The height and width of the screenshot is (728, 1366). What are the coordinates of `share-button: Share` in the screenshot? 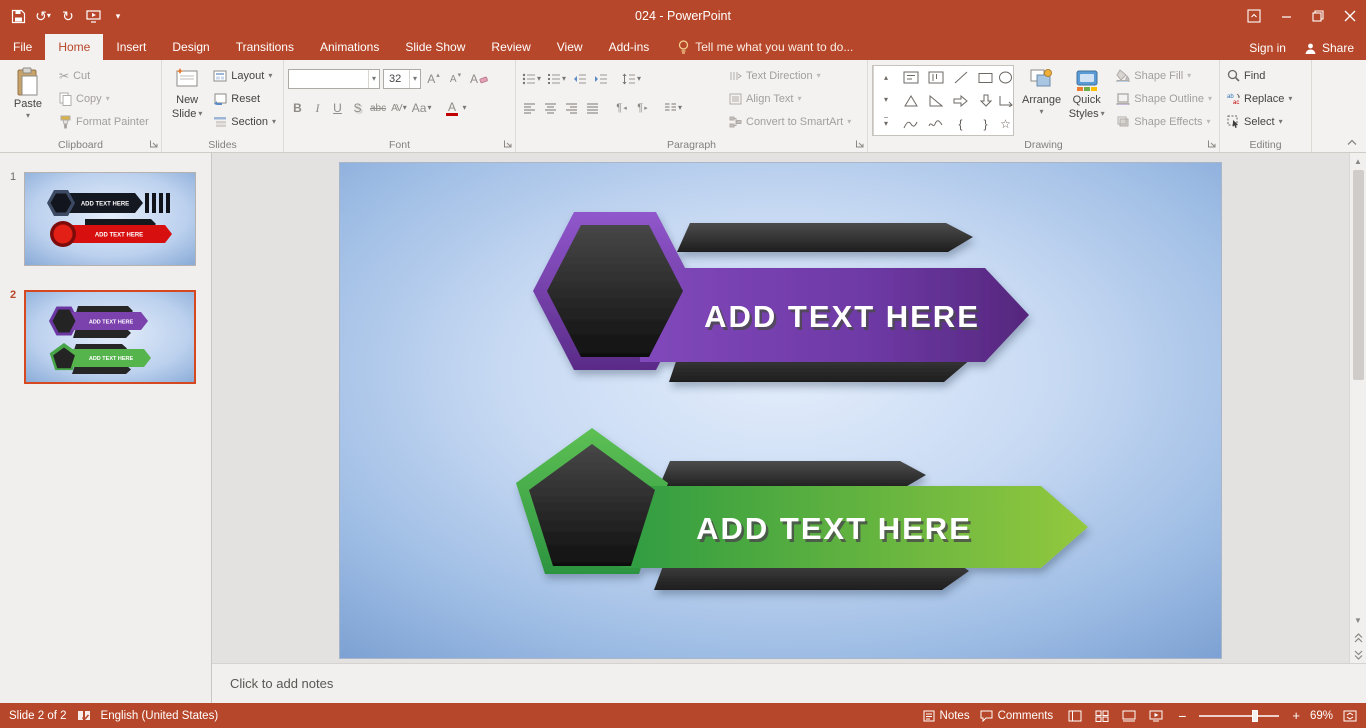 It's located at (1329, 48).